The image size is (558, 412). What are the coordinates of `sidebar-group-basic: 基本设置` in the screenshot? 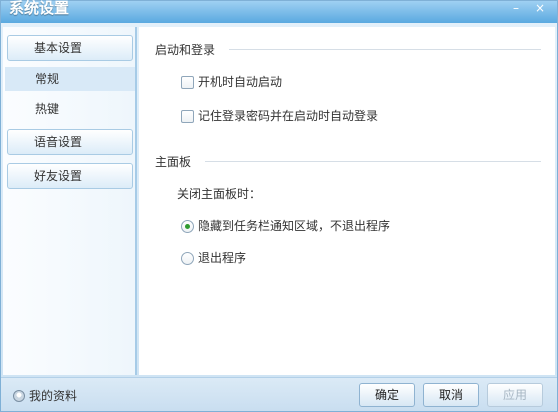 It's located at (70, 48).